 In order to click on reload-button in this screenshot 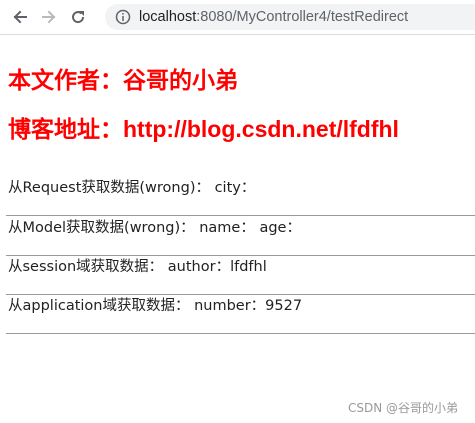, I will do `click(78, 17)`.